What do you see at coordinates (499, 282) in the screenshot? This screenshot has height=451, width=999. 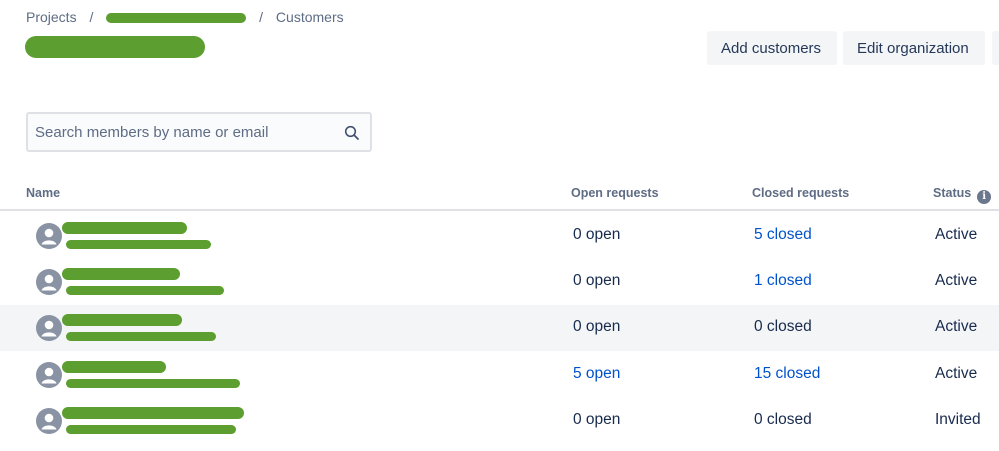 I see `table-row: 0 open 1 closed Active` at bounding box center [499, 282].